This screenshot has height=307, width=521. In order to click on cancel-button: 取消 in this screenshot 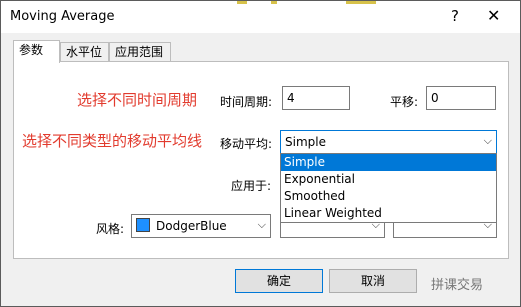, I will do `click(373, 281)`.